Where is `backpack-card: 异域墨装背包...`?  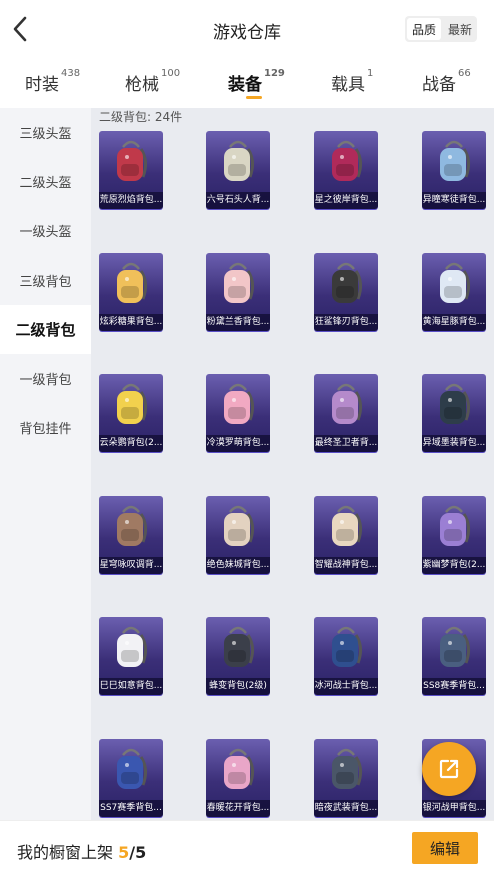
backpack-card: 异域墨装背包... is located at coordinates (454, 413).